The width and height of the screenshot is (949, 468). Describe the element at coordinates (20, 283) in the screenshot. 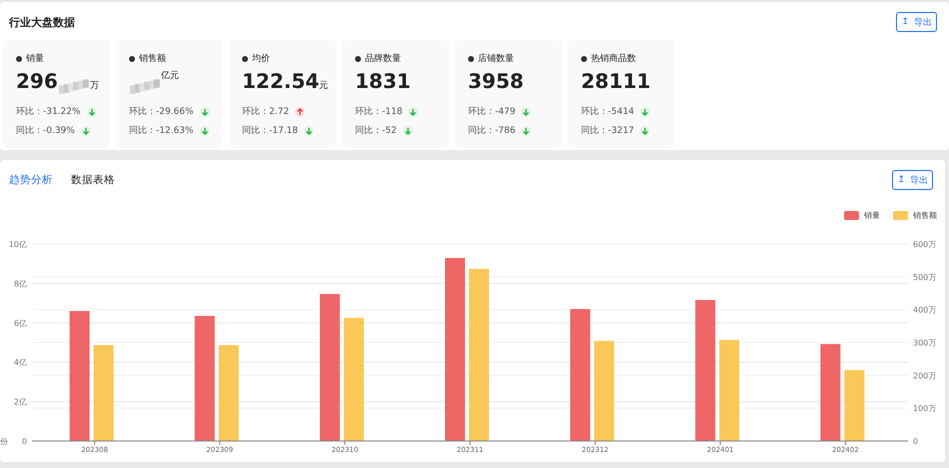

I see `axis-tick-label: 8亿` at that location.